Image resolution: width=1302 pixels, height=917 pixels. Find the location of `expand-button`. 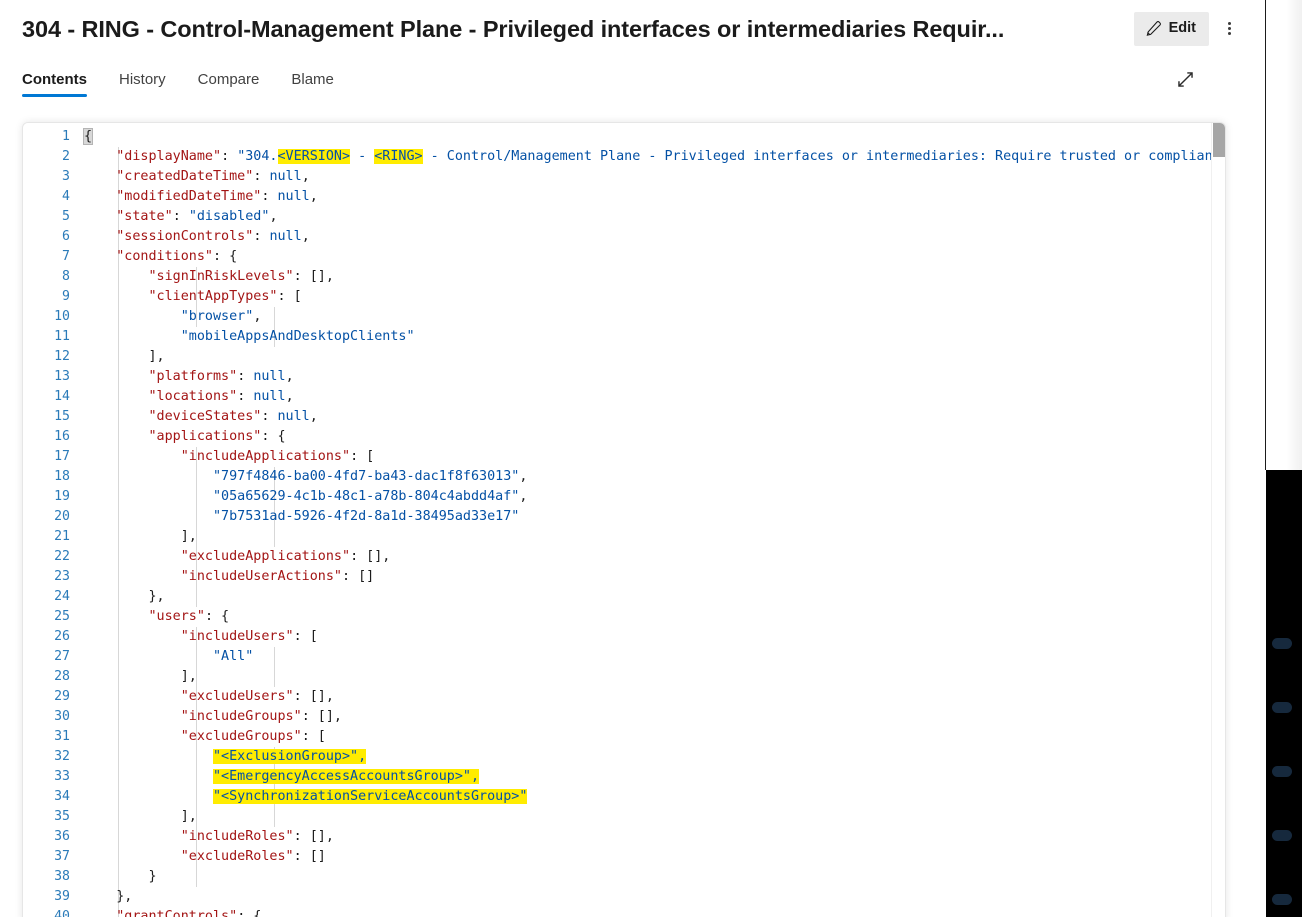

expand-button is located at coordinates (1185, 79).